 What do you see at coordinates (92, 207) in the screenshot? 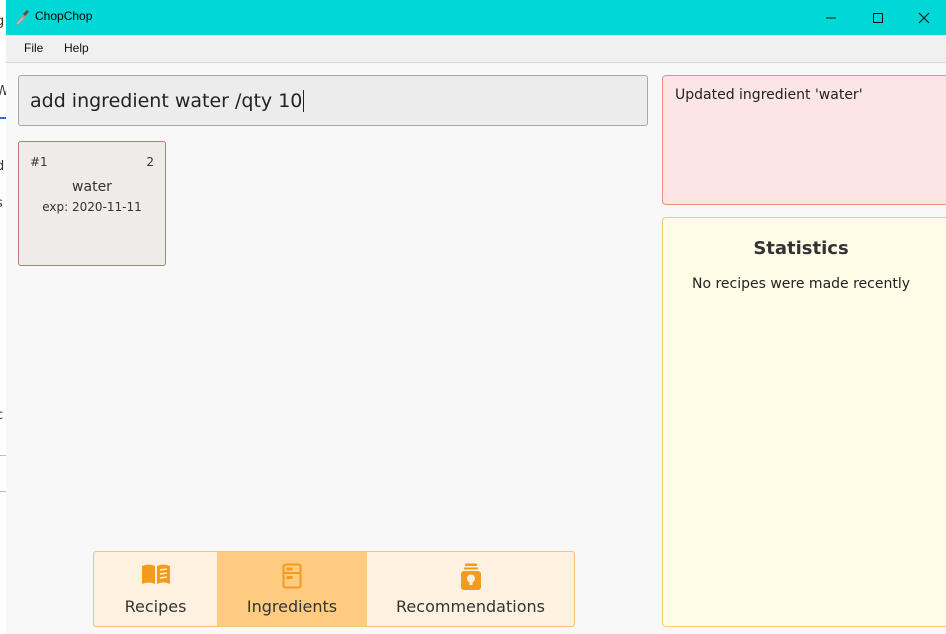
I see `ingredient-expiry: exp: 2020-11-11` at bounding box center [92, 207].